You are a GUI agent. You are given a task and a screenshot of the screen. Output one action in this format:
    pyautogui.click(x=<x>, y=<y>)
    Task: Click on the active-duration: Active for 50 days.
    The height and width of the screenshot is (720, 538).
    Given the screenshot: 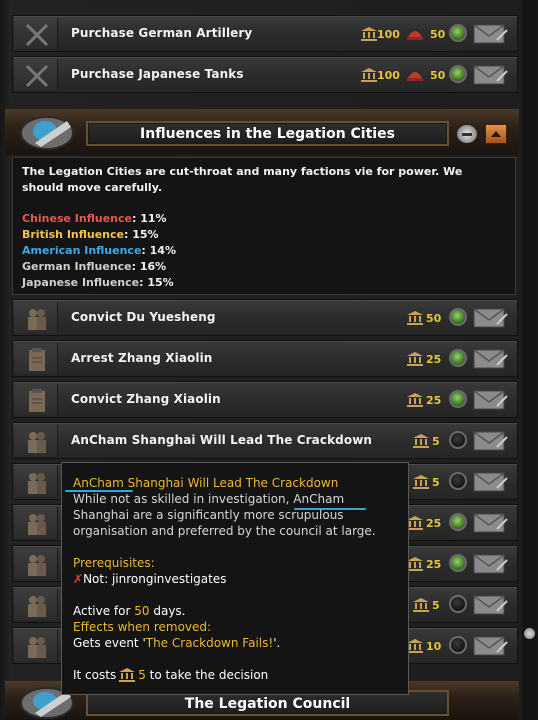 What is the action you would take?
    pyautogui.click(x=129, y=611)
    